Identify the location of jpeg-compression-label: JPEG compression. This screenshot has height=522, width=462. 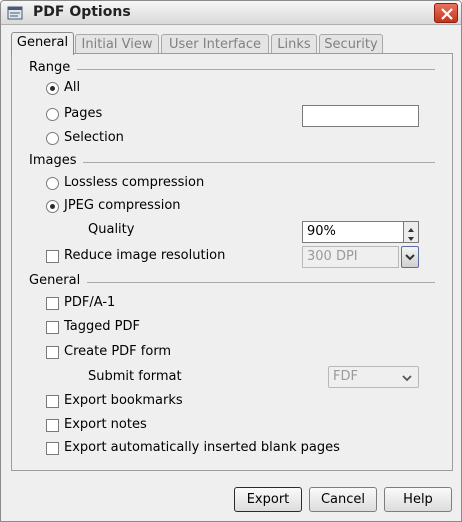
(122, 205).